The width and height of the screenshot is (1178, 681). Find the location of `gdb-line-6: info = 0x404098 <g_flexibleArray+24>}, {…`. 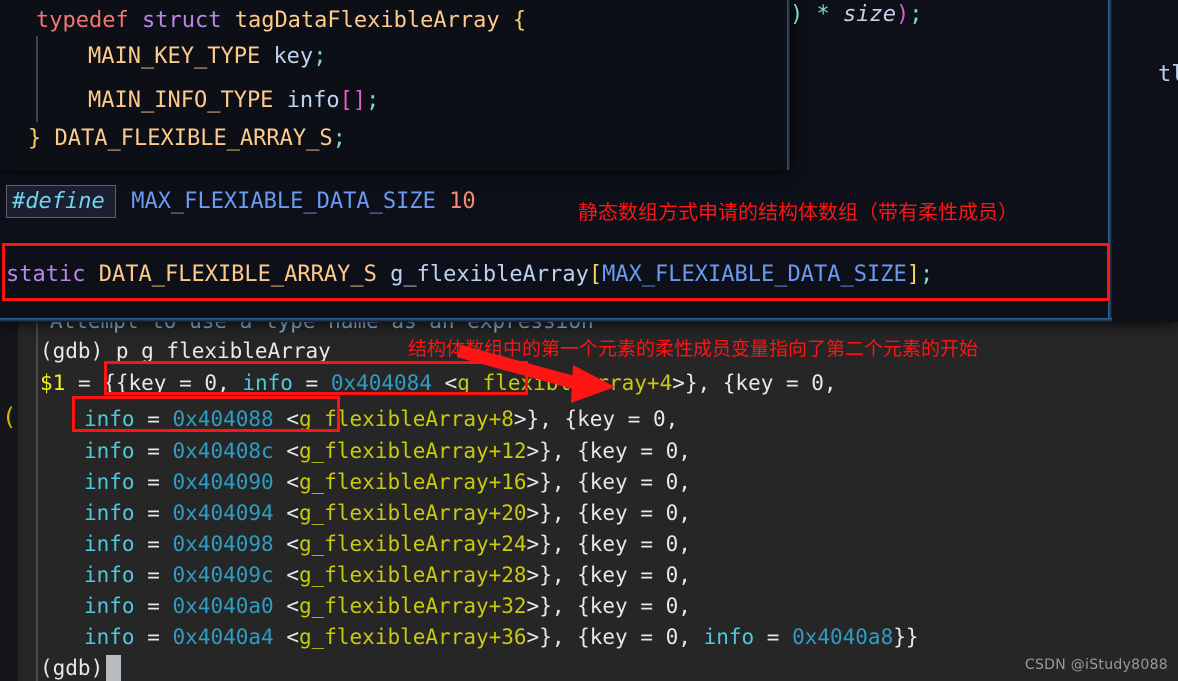

gdb-line-6: info = 0x404098 <g_flexibleArray+24>}, {… is located at coordinates (387, 544).